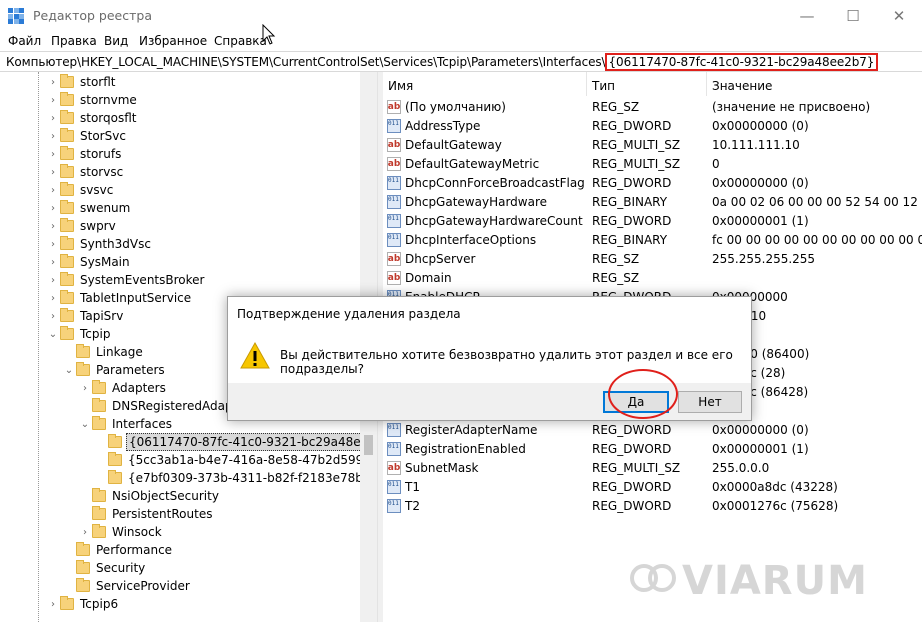 This screenshot has height=622, width=922. What do you see at coordinates (244, 460) in the screenshot?
I see `tree-node-label: {5cc3ab1a-b4e7-416a-8e58-47b2d5991da2}` at bounding box center [244, 460].